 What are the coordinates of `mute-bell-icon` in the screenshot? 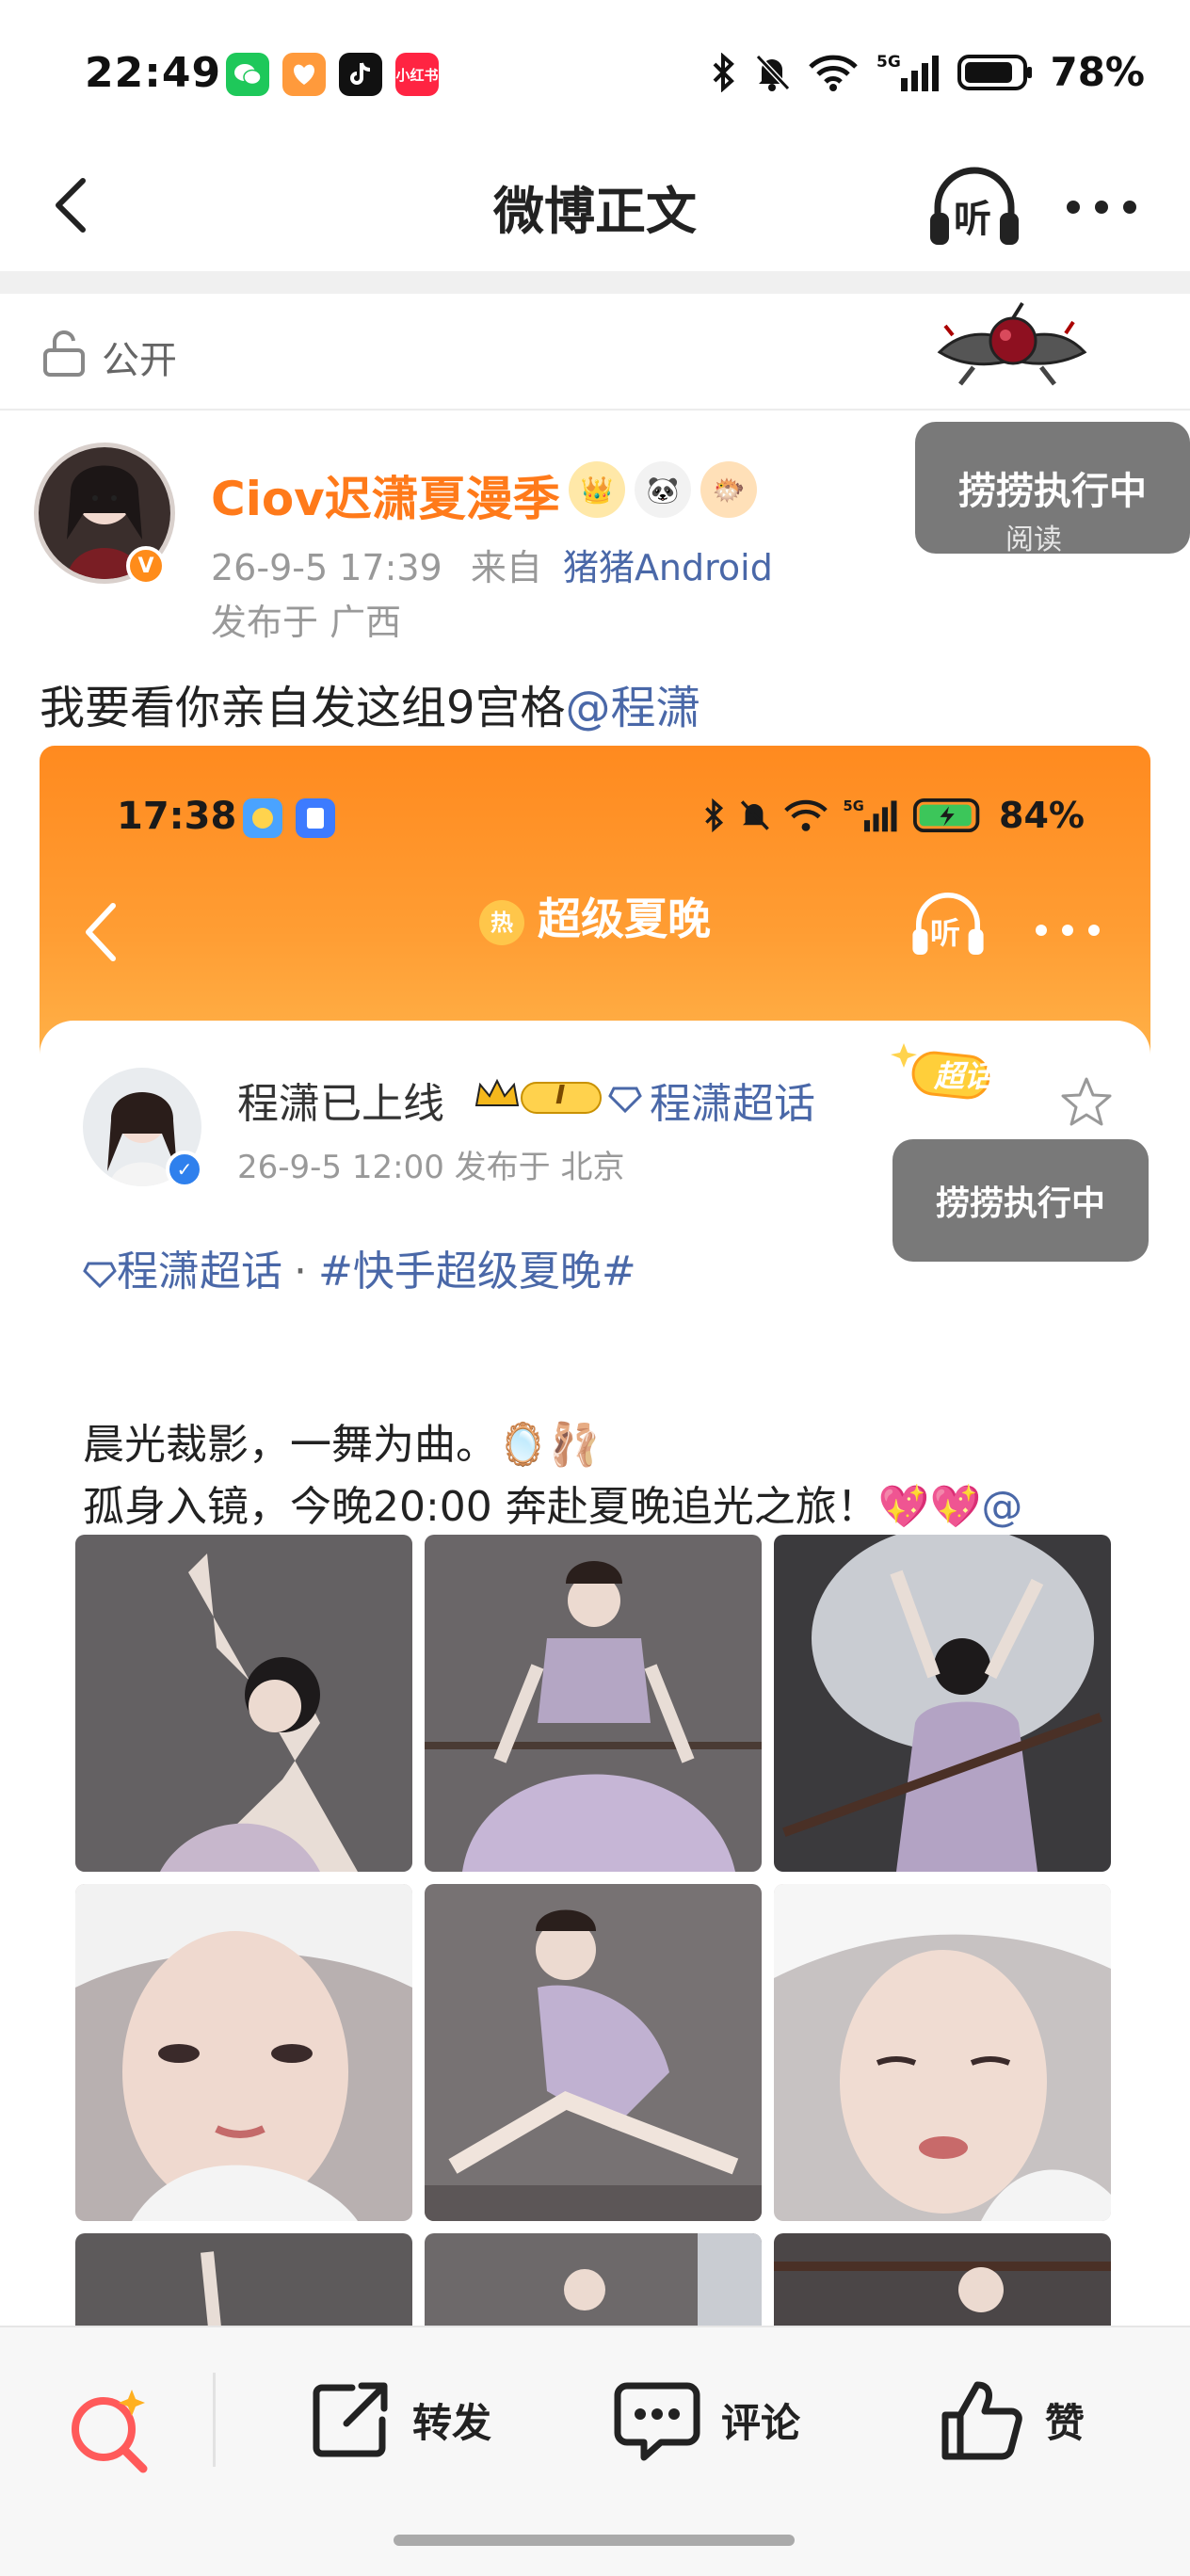 It's located at (773, 72).